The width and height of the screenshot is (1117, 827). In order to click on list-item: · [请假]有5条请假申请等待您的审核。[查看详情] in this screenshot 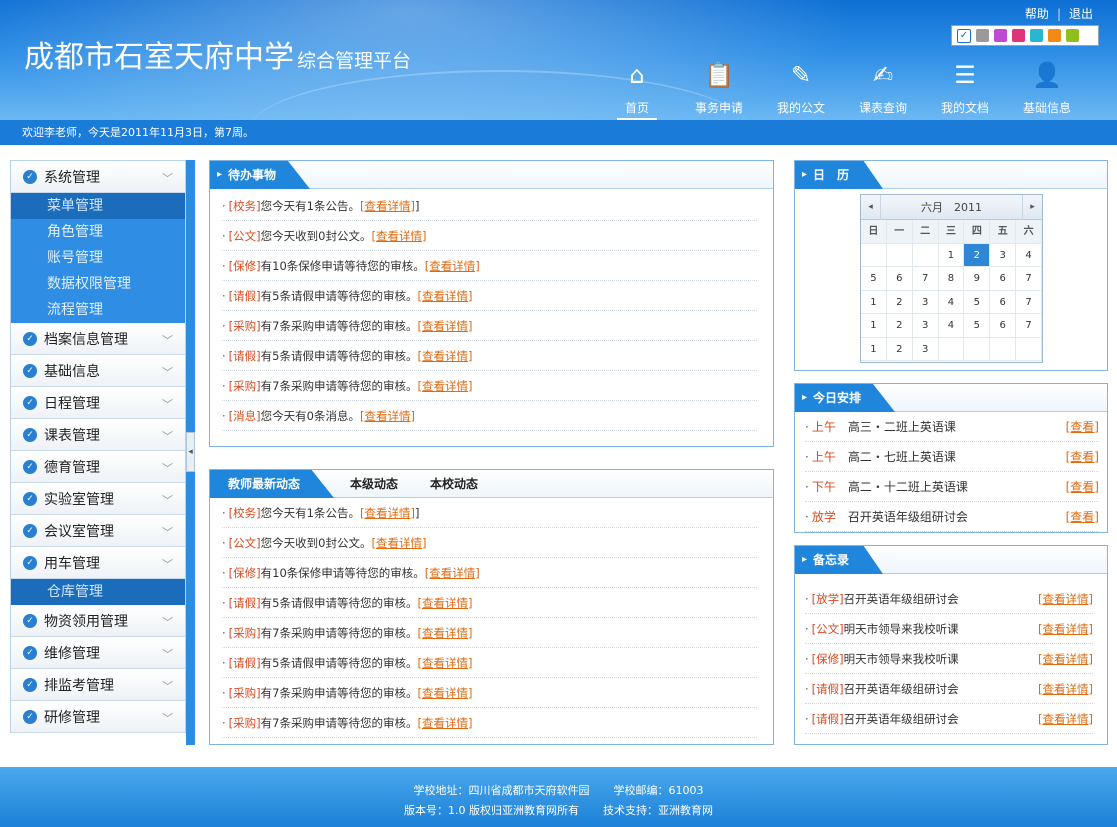, I will do `click(489, 296)`.